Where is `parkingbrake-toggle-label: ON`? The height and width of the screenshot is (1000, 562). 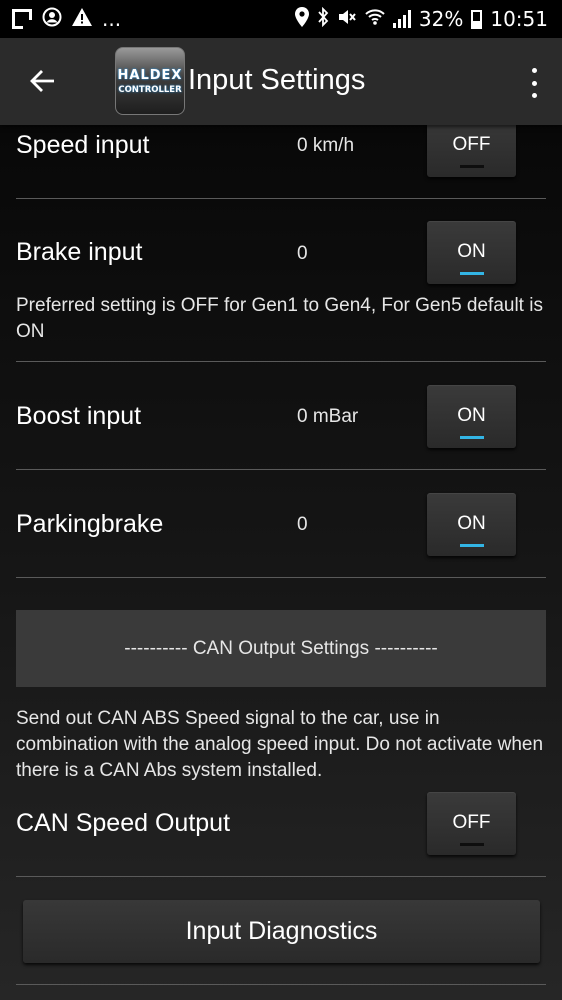 parkingbrake-toggle-label: ON is located at coordinates (471, 523).